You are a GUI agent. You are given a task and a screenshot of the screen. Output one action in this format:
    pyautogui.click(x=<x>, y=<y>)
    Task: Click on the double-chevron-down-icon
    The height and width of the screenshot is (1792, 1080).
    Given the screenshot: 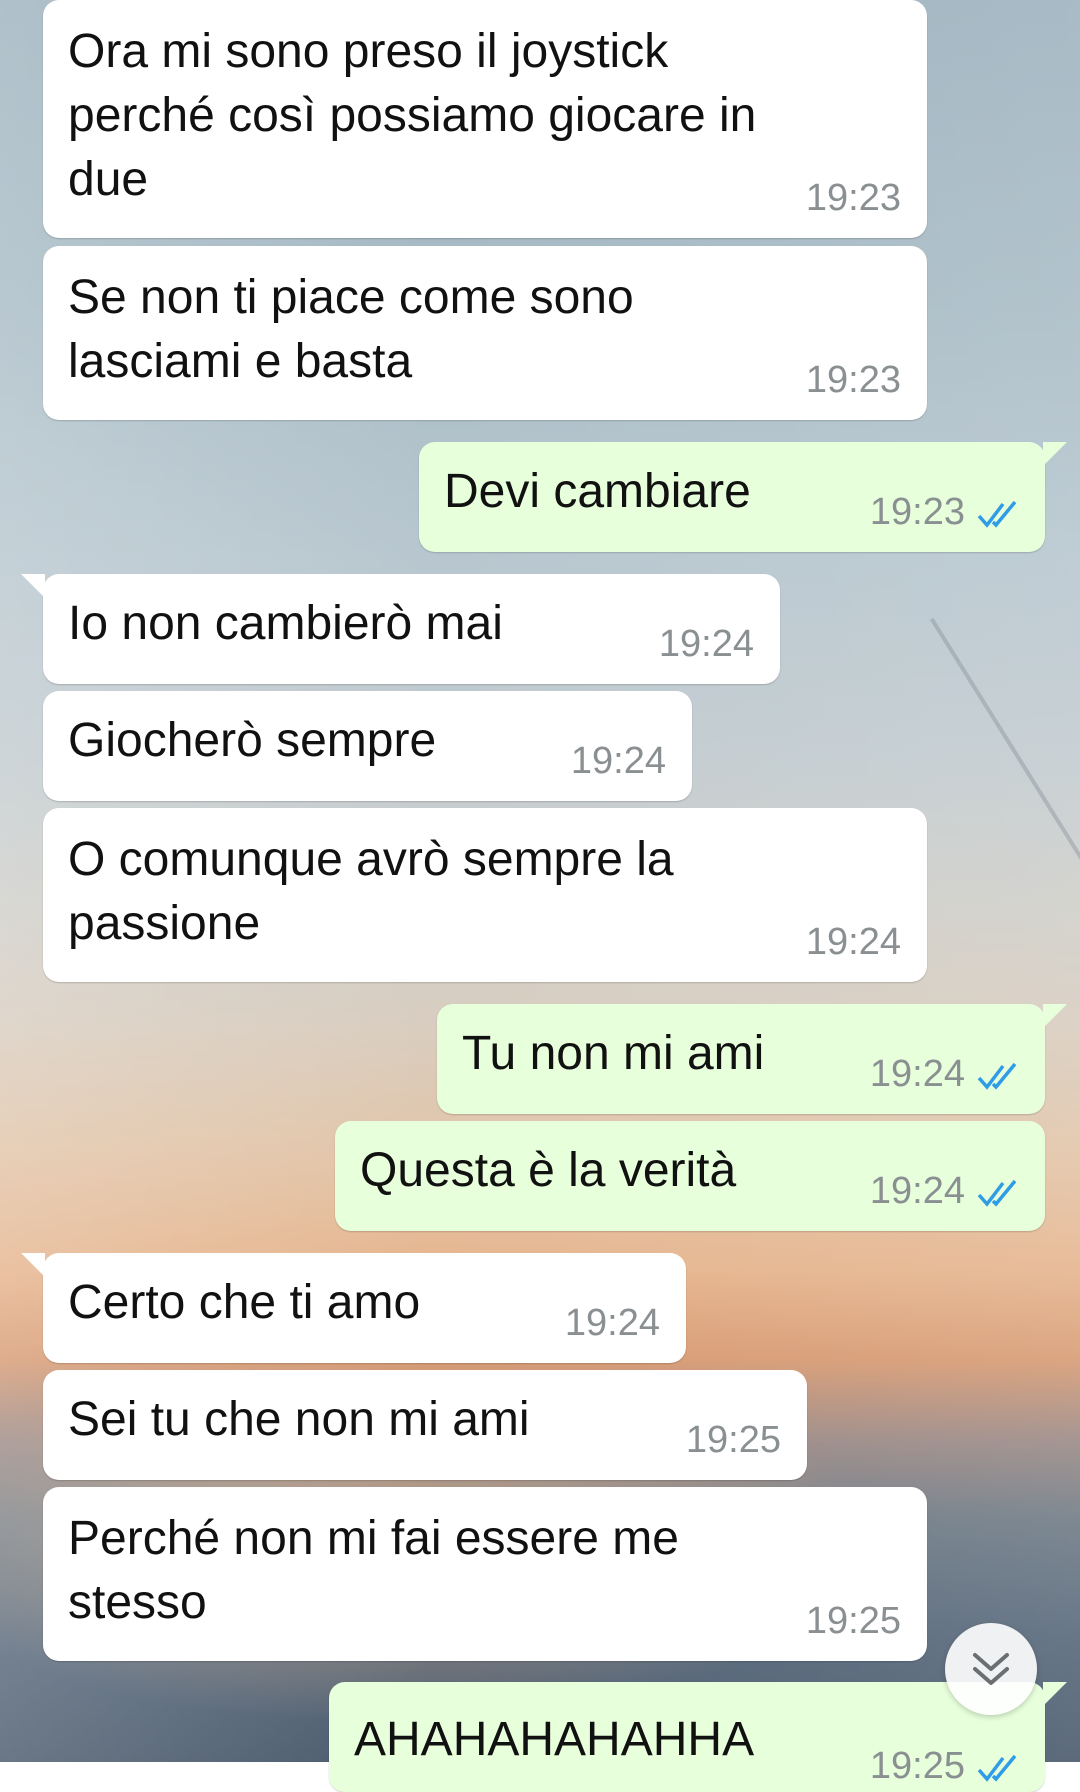 What is the action you would take?
    pyautogui.click(x=991, y=1669)
    